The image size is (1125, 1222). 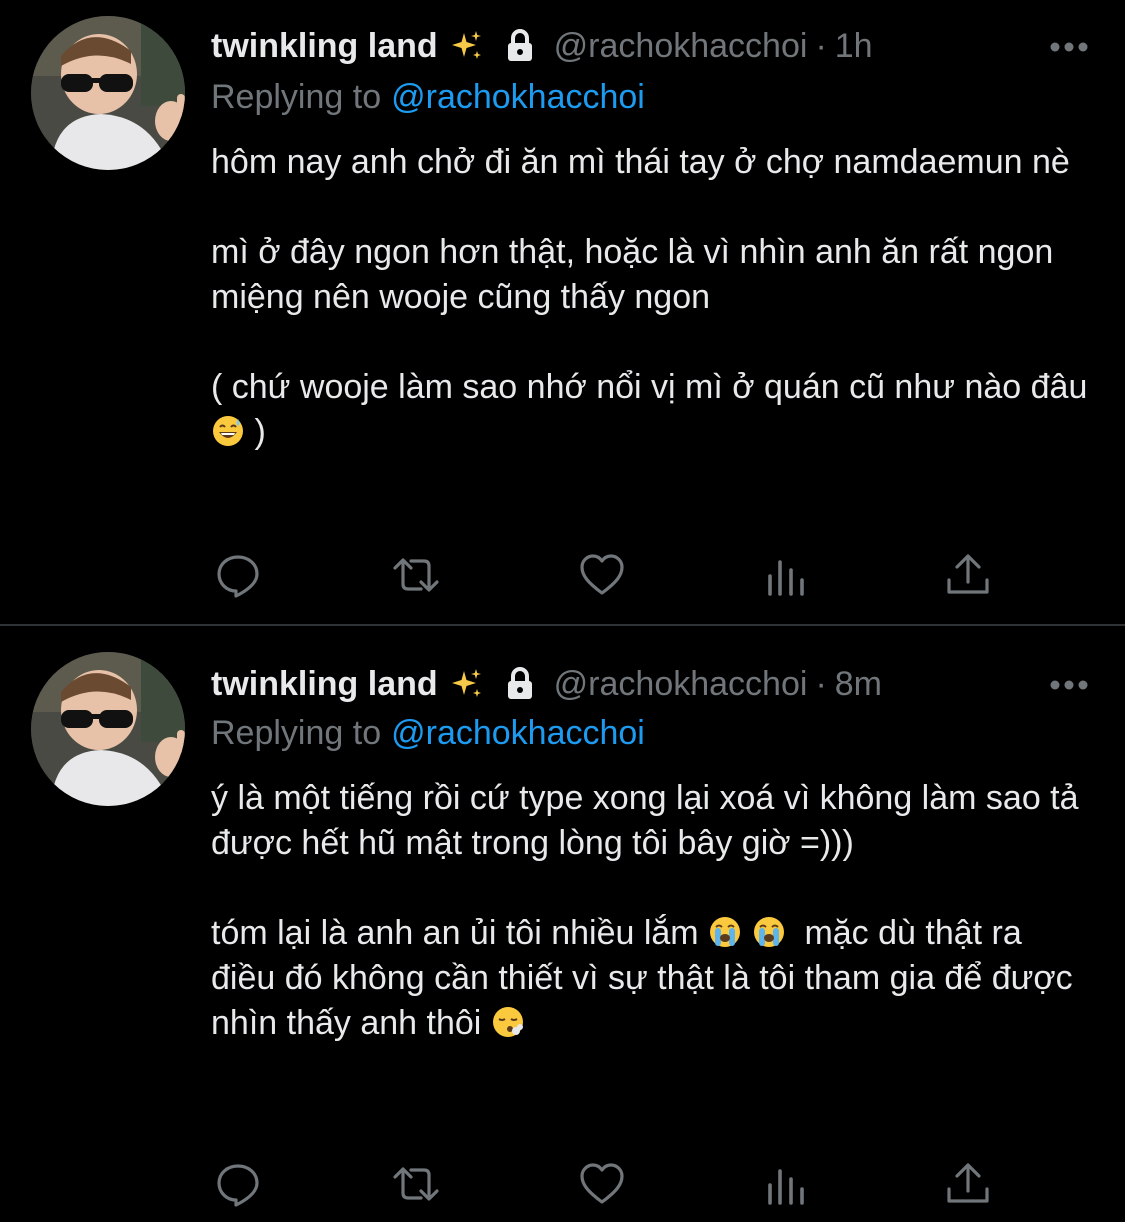 I want to click on grinning-sweat-emoji-icon, so click(x=228, y=431).